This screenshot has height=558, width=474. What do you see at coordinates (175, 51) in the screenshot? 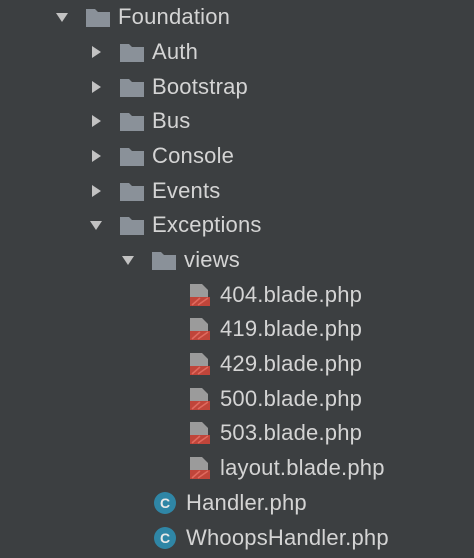
I see `tree-node-label: Auth` at bounding box center [175, 51].